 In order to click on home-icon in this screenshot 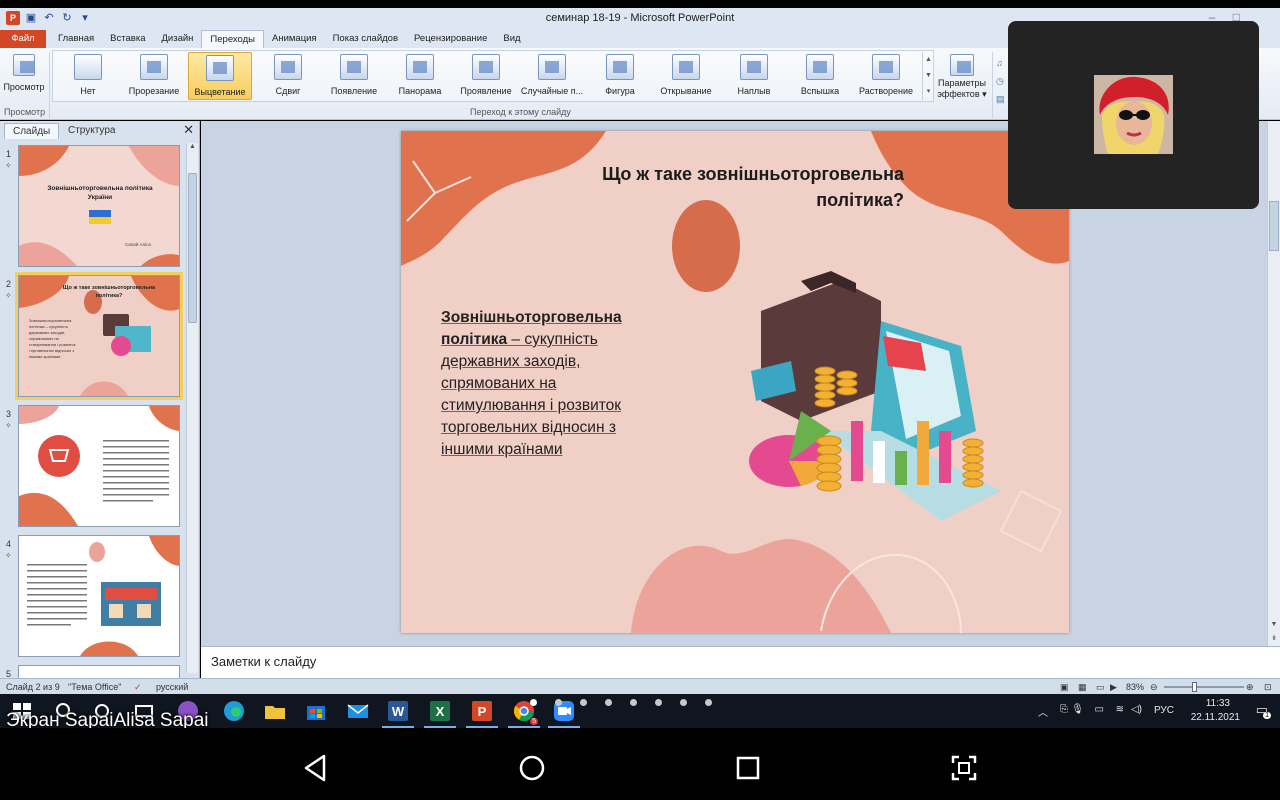, I will do `click(532, 768)`.